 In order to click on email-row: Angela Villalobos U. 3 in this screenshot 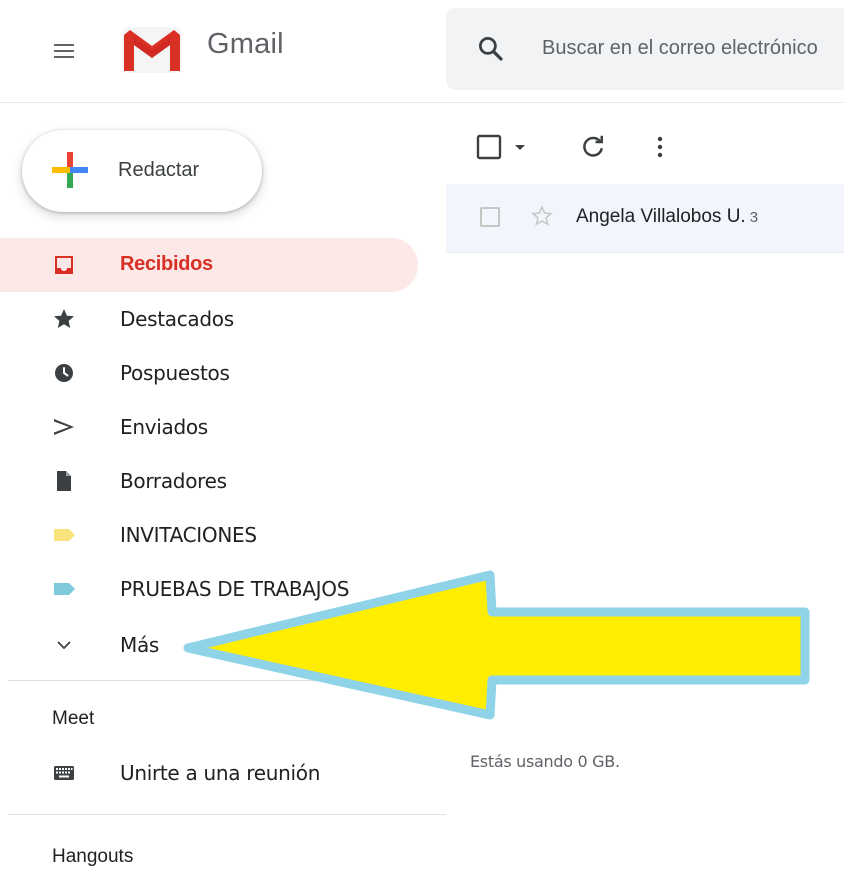, I will do `click(645, 218)`.